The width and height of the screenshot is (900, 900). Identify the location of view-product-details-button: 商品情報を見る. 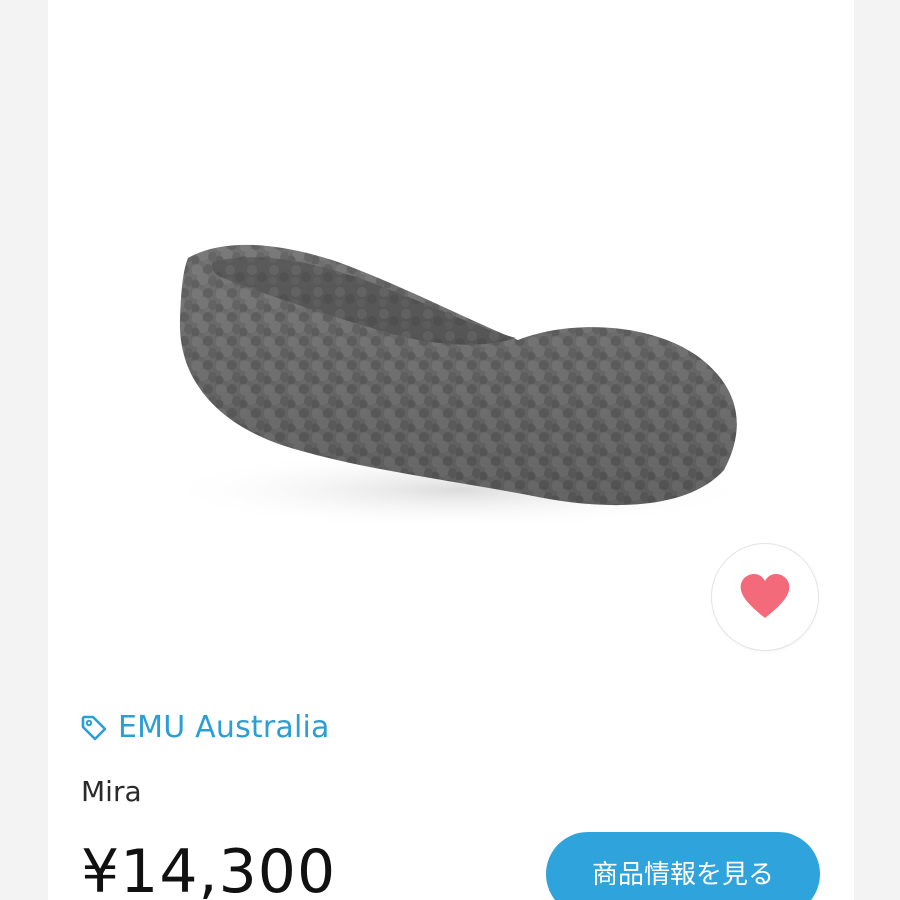
(683, 866).